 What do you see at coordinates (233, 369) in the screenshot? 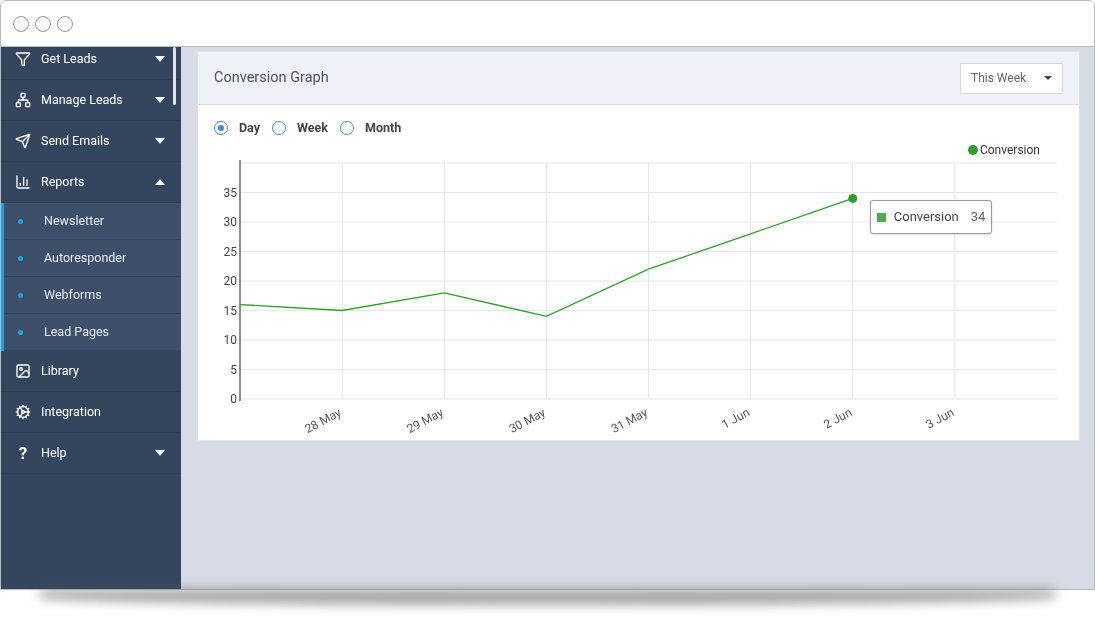
I see `y-tick-label: 5` at bounding box center [233, 369].